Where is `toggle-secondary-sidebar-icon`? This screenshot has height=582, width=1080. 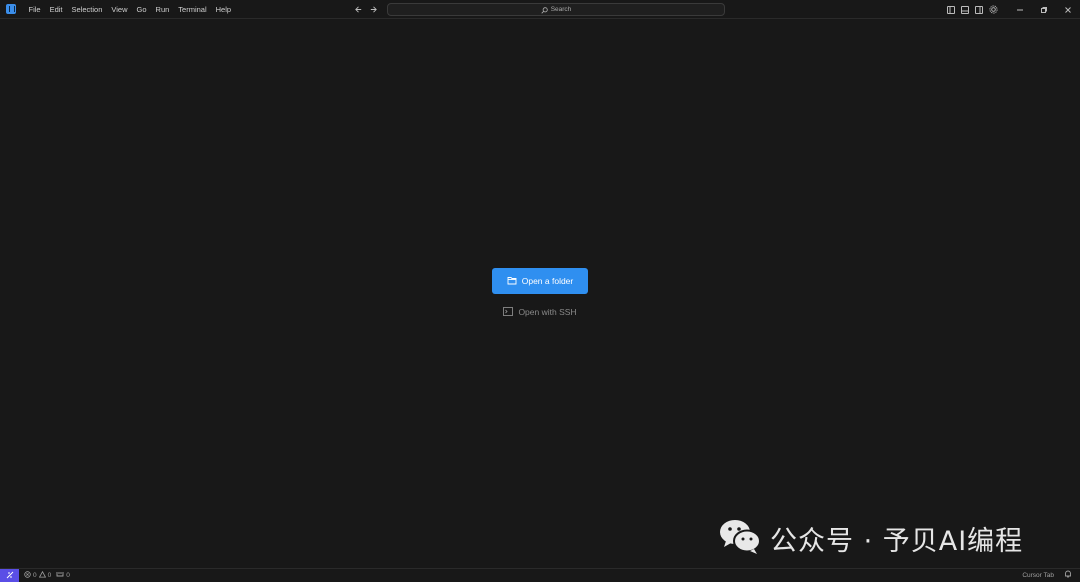 toggle-secondary-sidebar-icon is located at coordinates (979, 9).